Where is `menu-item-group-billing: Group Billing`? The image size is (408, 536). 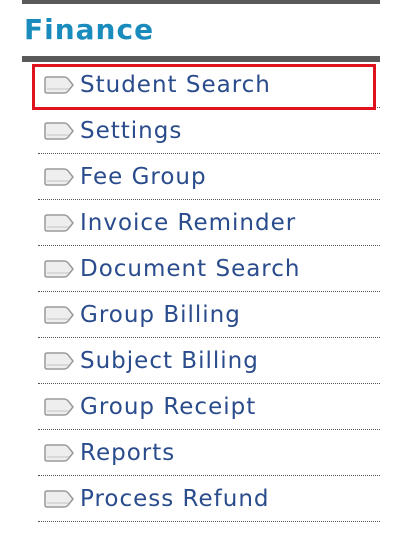
menu-item-group-billing: Group Billing is located at coordinates (209, 315).